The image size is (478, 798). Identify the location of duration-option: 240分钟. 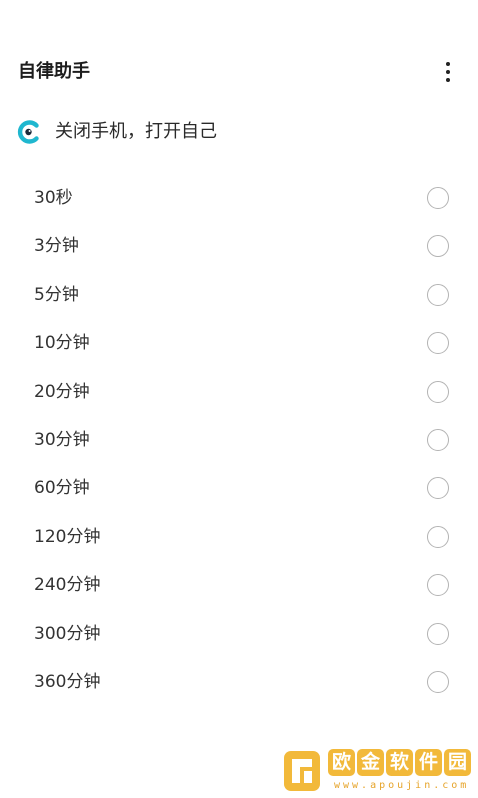
(239, 585).